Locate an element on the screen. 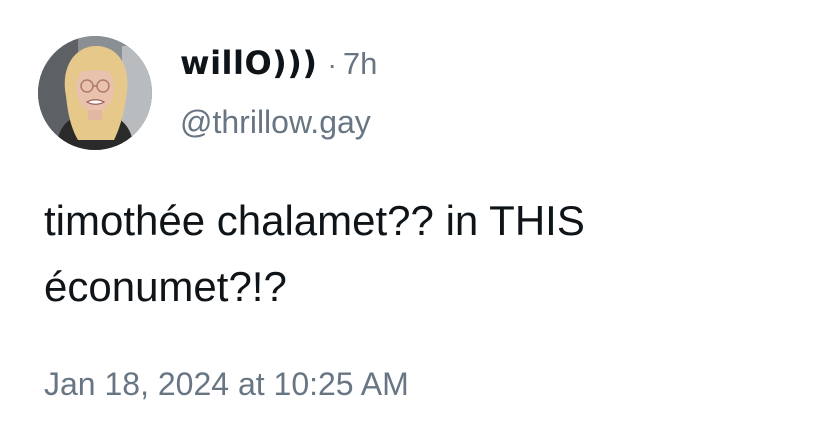  avatar is located at coordinates (95, 93).